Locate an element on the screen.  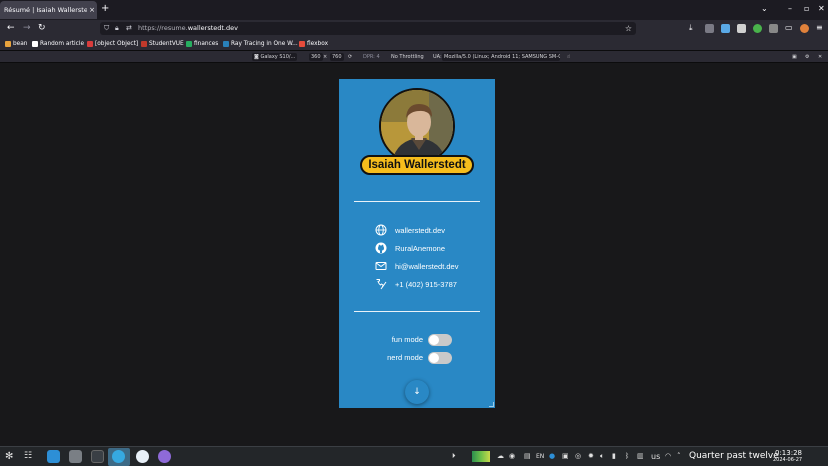
close-window-icon: ✕ is located at coordinates (821, 9).